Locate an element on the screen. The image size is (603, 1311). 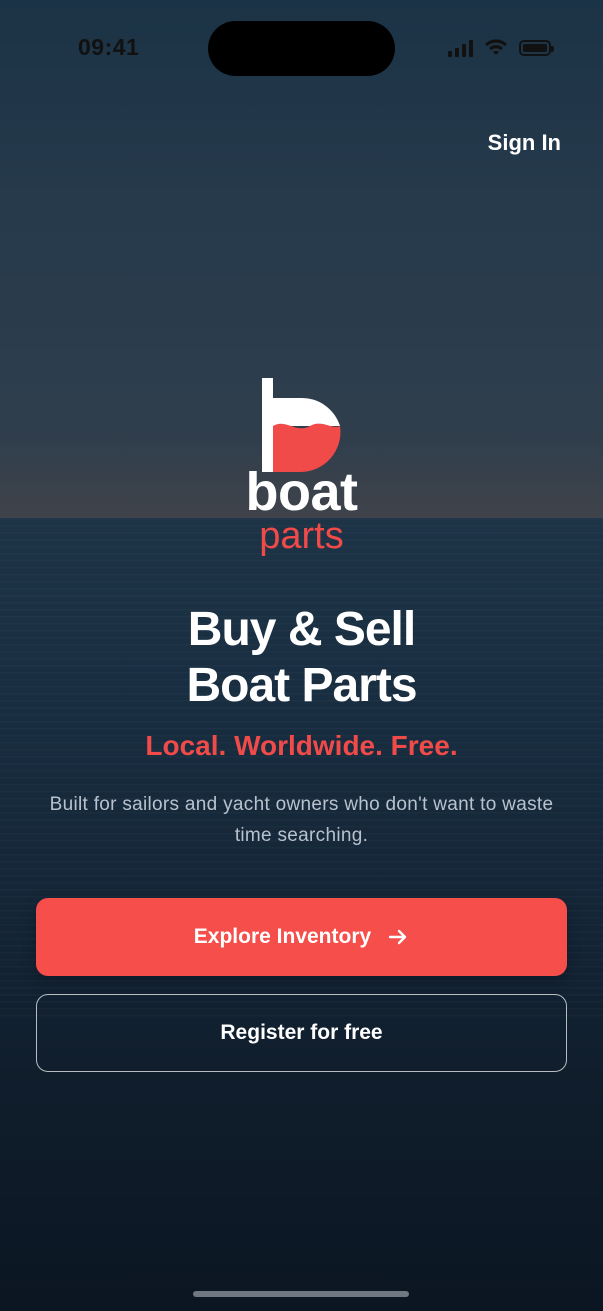
boat-flag-logo-icon is located at coordinates (301, 425).